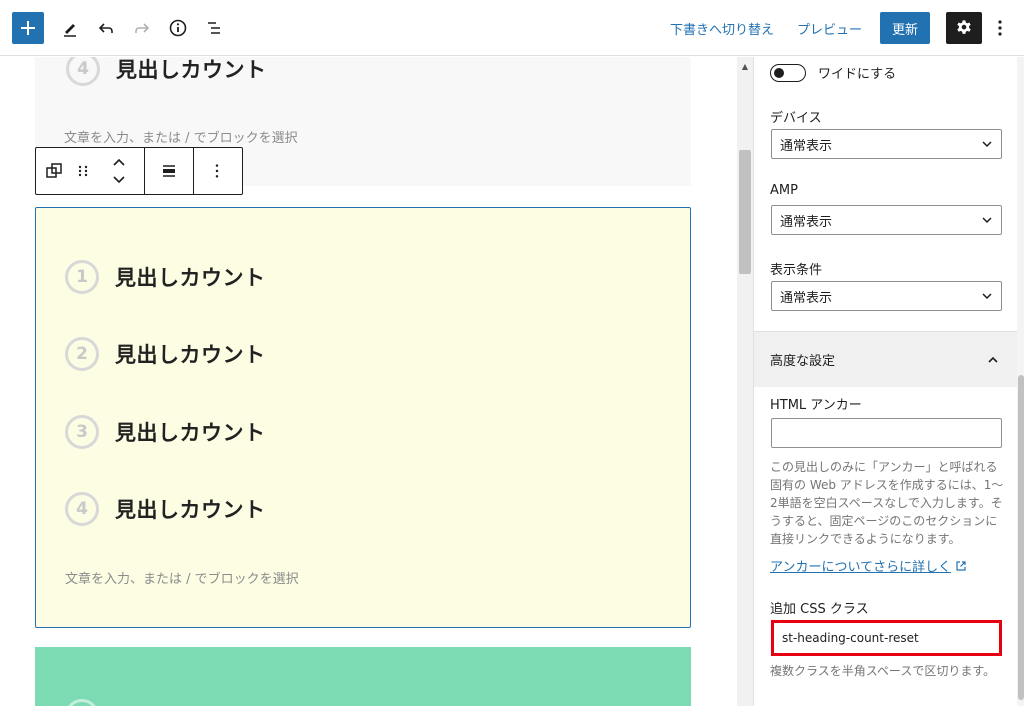  What do you see at coordinates (886, 638) in the screenshot?
I see `css-class-input: st-heading-count-reset` at bounding box center [886, 638].